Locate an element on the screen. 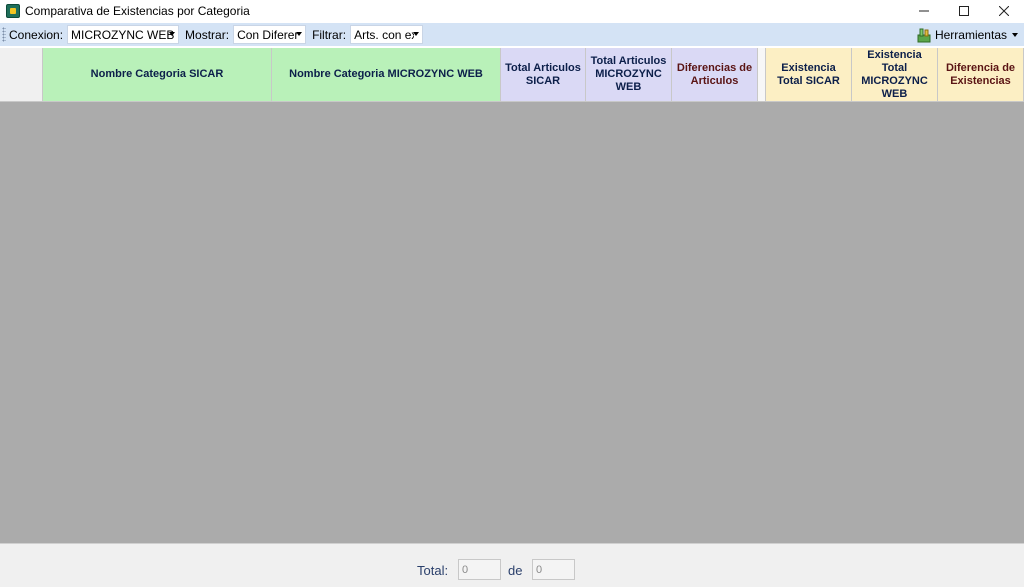 This screenshot has height=587, width=1024. column-header-nombre-microzync: Nombre Categoria MICROZYNC WEB is located at coordinates (386, 75).